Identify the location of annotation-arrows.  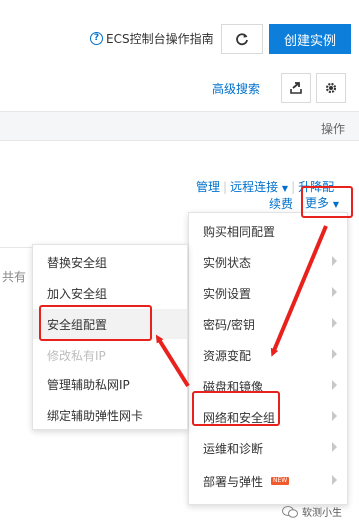
(241, 306).